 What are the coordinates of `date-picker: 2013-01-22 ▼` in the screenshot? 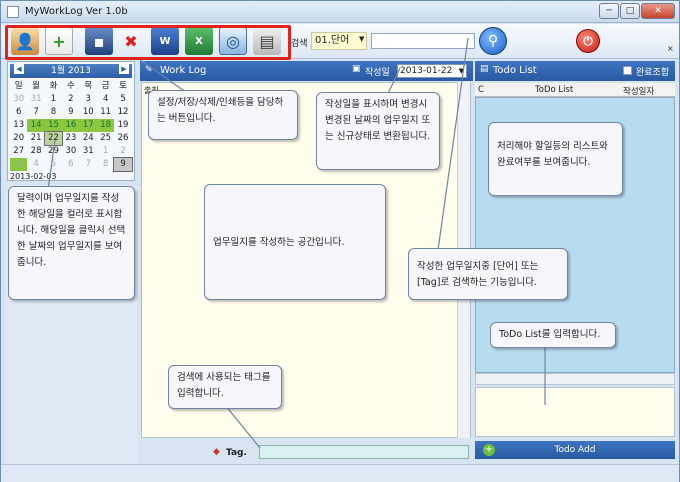 It's located at (432, 71).